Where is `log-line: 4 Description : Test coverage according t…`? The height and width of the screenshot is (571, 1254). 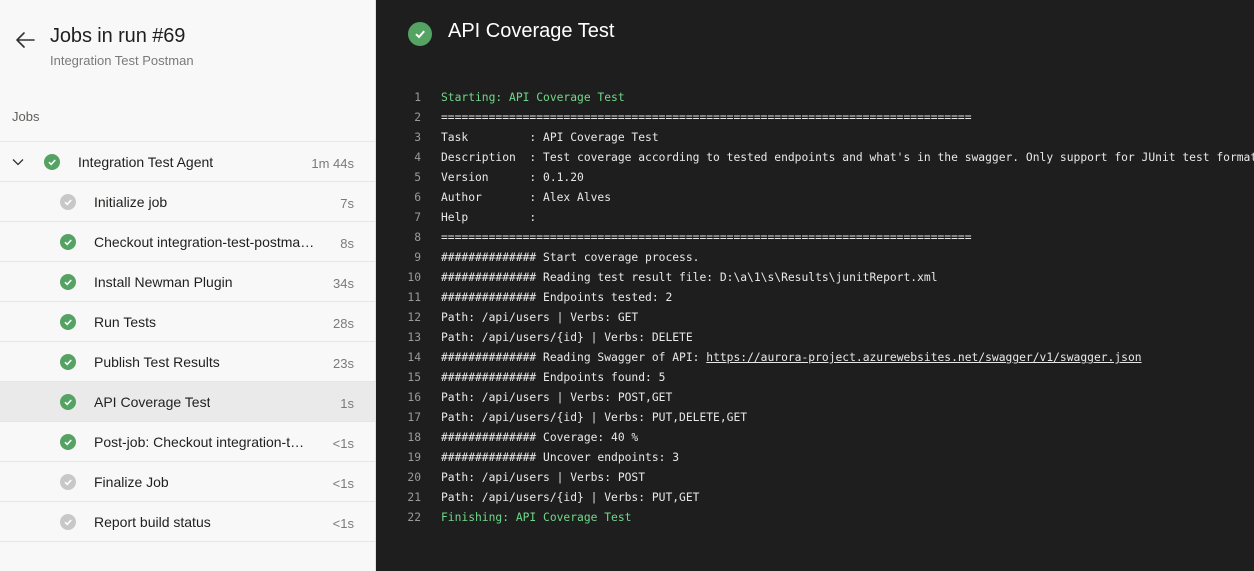 log-line: 4 Description : Test coverage according t… is located at coordinates (815, 158).